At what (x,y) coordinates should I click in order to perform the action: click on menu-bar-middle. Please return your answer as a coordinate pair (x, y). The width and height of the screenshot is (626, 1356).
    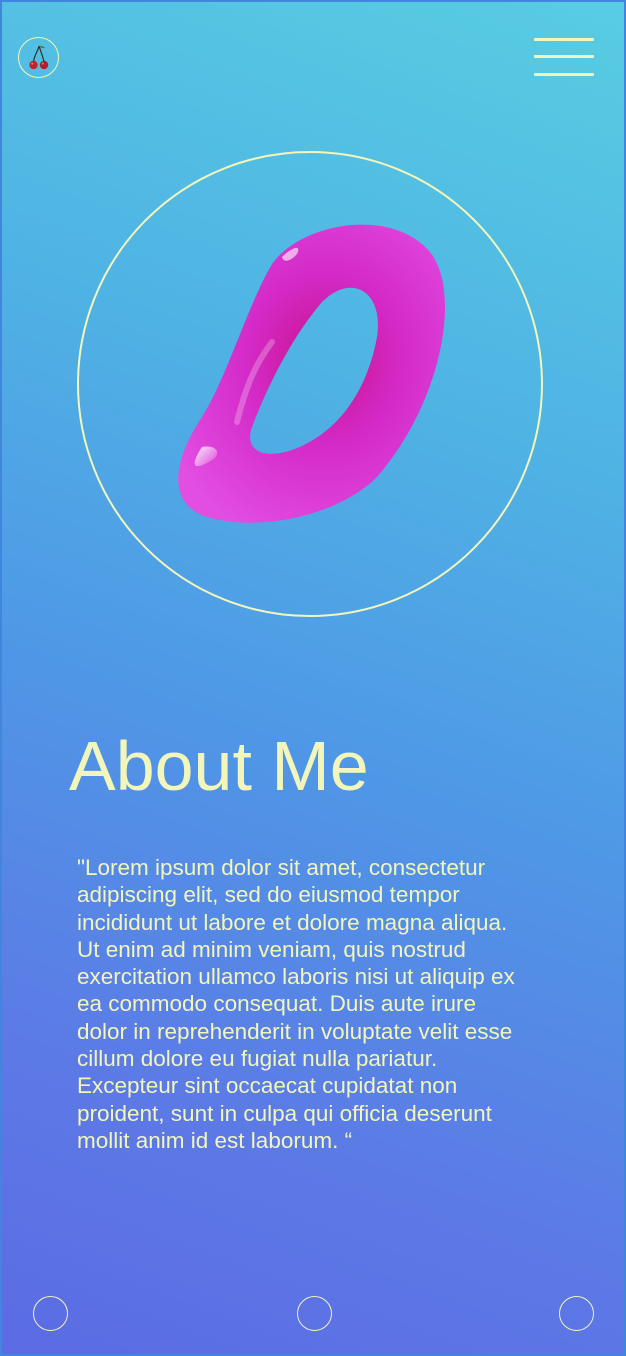
    Looking at the image, I should click on (564, 56).